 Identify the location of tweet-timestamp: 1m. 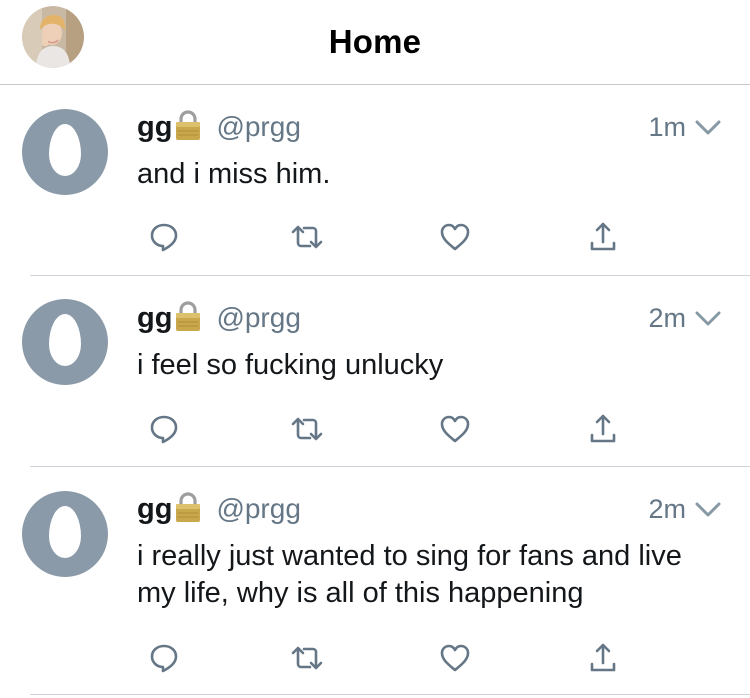
(667, 127).